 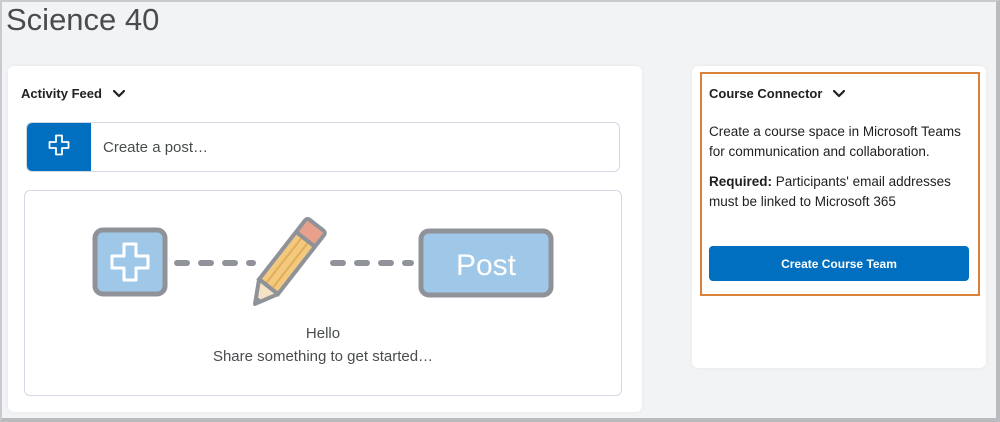 What do you see at coordinates (289, 261) in the screenshot?
I see `pencil-icon` at bounding box center [289, 261].